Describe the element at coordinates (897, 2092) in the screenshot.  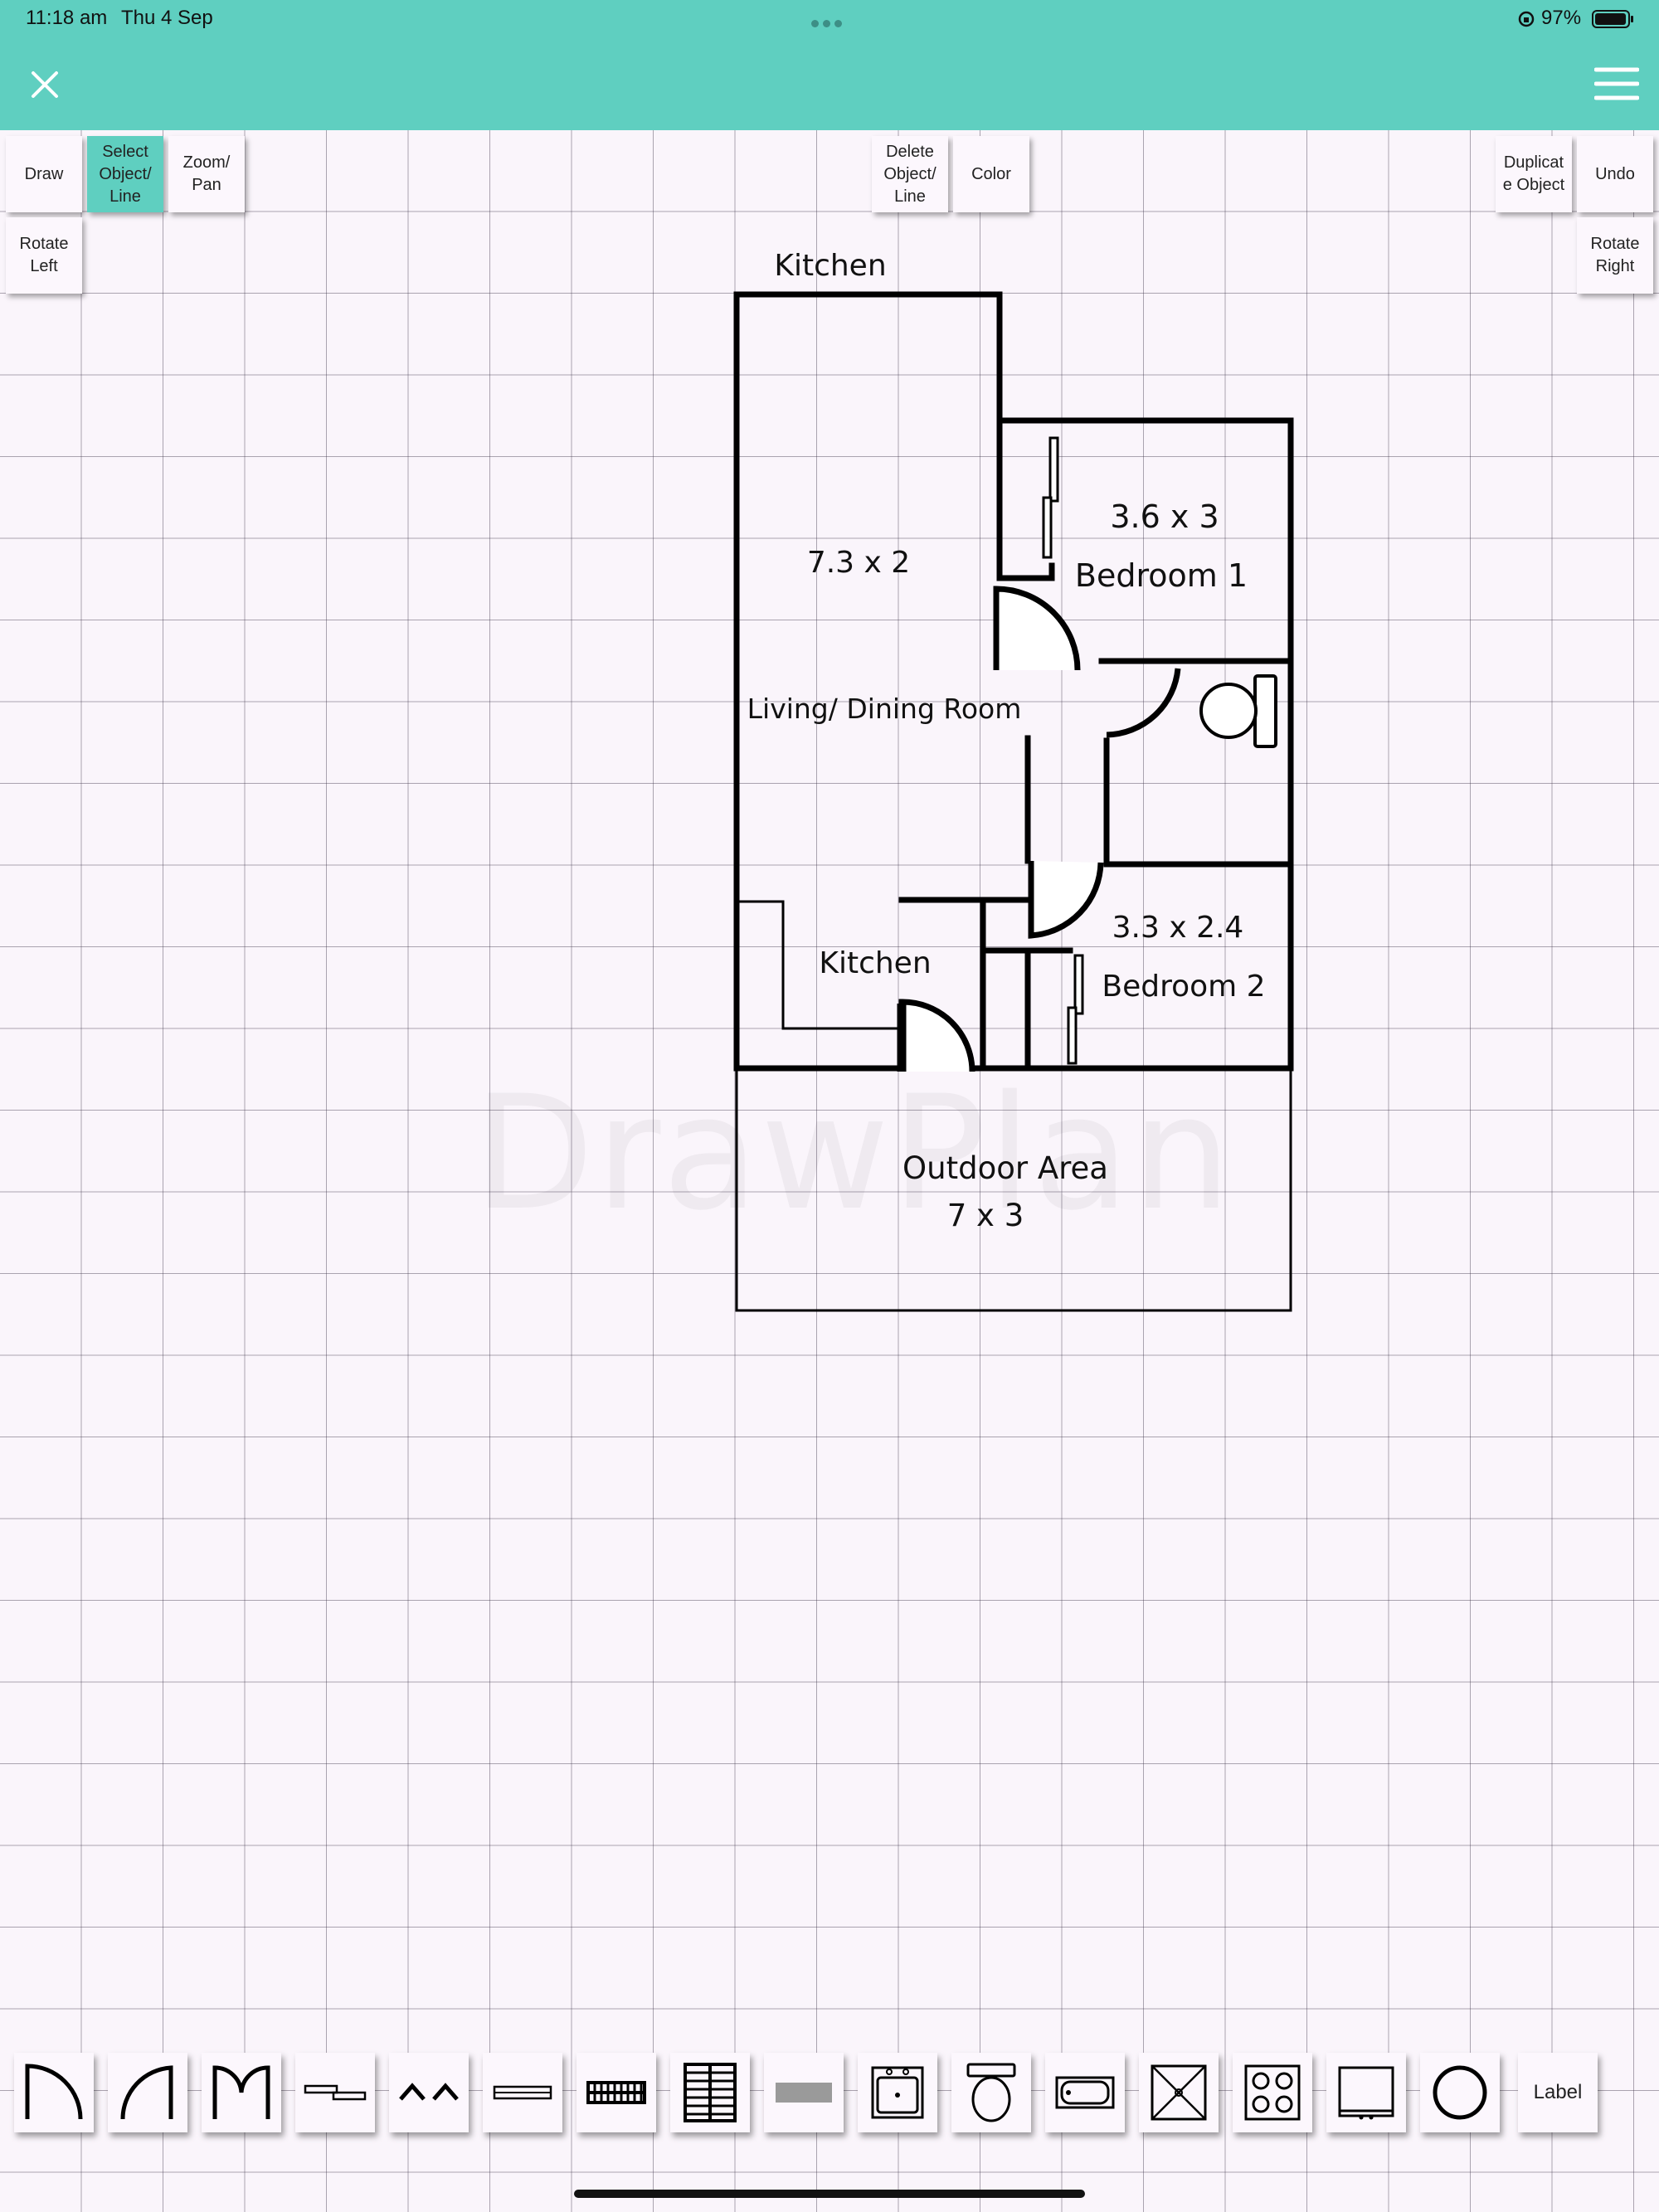
I see `sink-icon` at that location.